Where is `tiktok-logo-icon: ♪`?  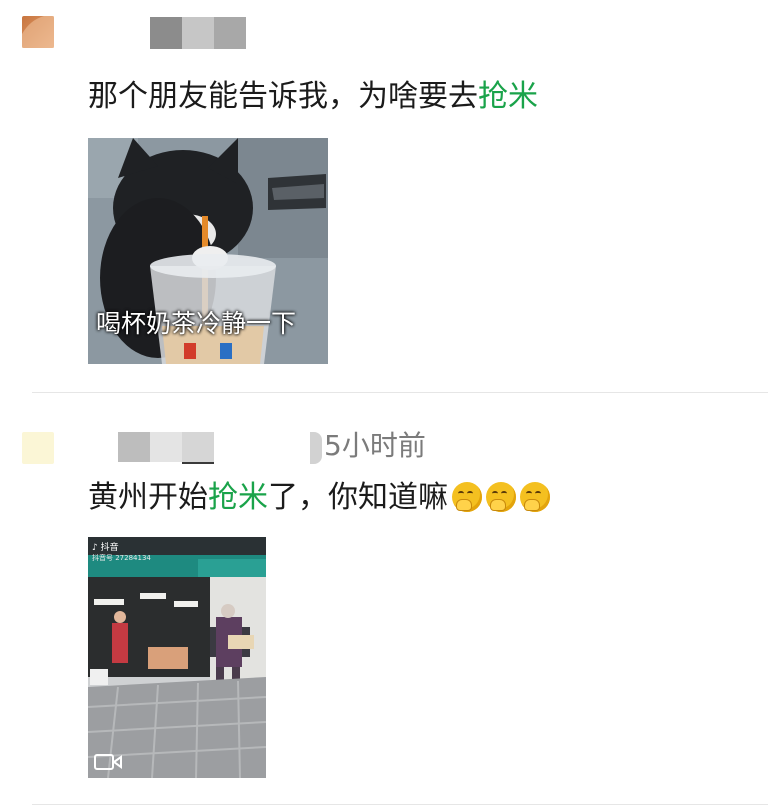 tiktok-logo-icon: ♪ is located at coordinates (95, 548).